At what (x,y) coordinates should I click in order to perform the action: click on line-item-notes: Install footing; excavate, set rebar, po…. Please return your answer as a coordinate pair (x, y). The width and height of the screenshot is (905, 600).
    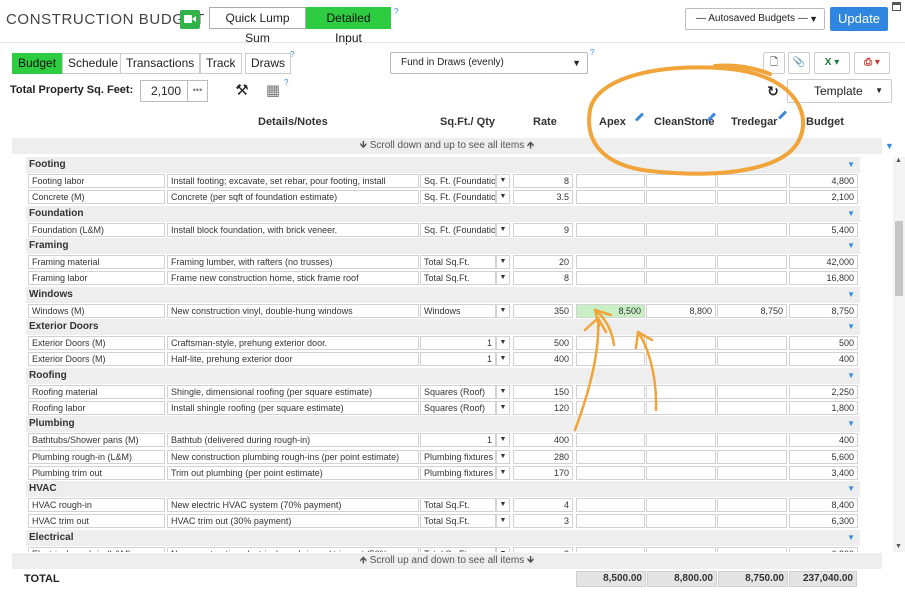
    Looking at the image, I should click on (293, 181).